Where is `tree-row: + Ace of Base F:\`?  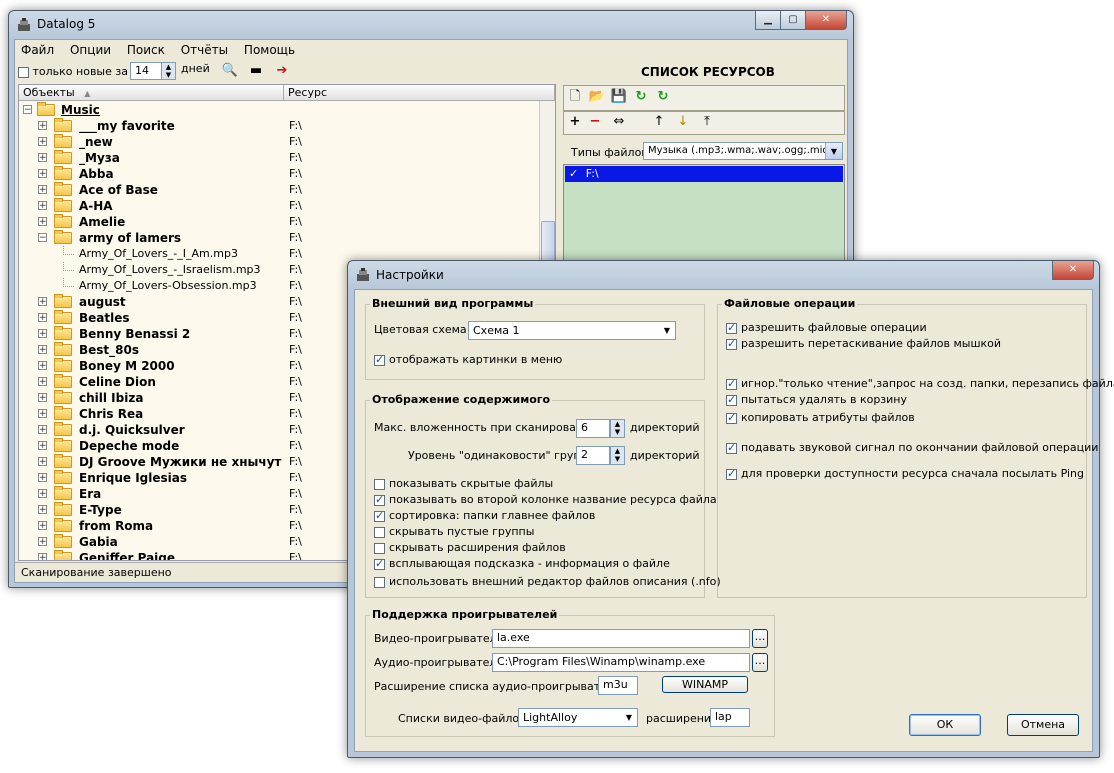
tree-row: + Ace of Base F:\ is located at coordinates (287, 190).